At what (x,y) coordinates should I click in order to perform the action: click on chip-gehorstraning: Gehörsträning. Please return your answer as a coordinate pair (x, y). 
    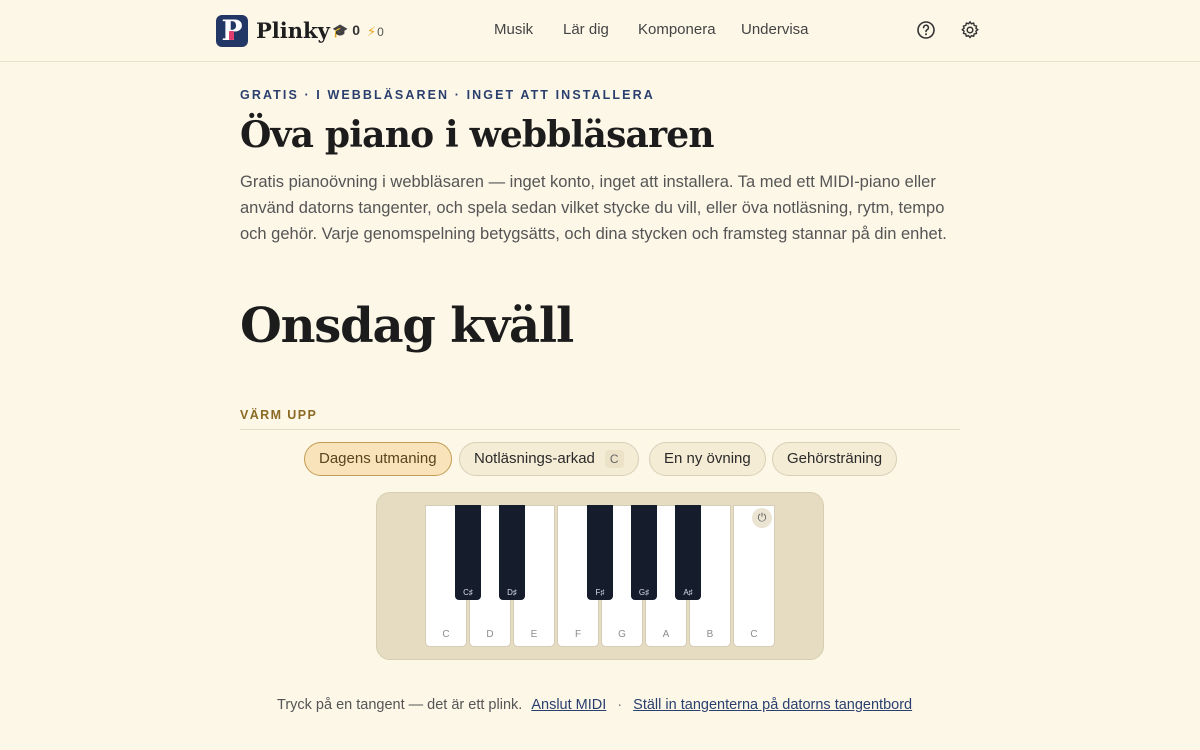
    Looking at the image, I should click on (835, 459).